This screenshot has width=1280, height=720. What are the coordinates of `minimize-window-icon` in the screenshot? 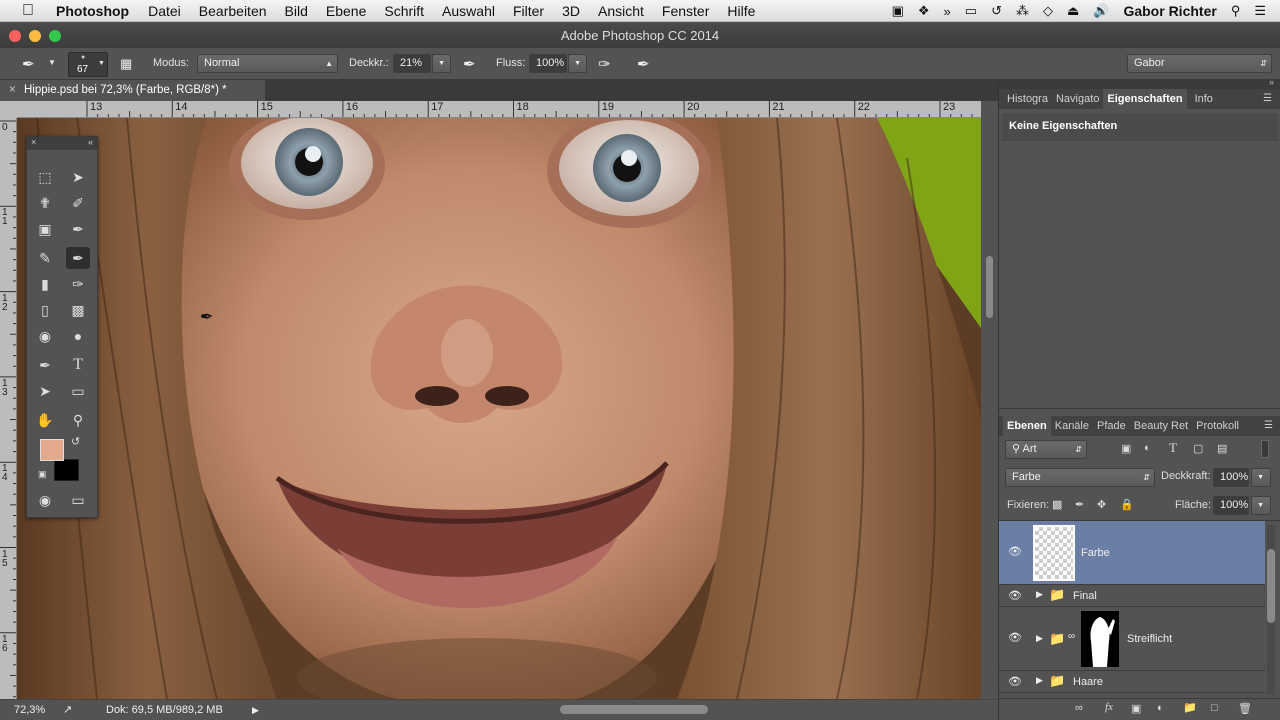 It's located at (35, 36).